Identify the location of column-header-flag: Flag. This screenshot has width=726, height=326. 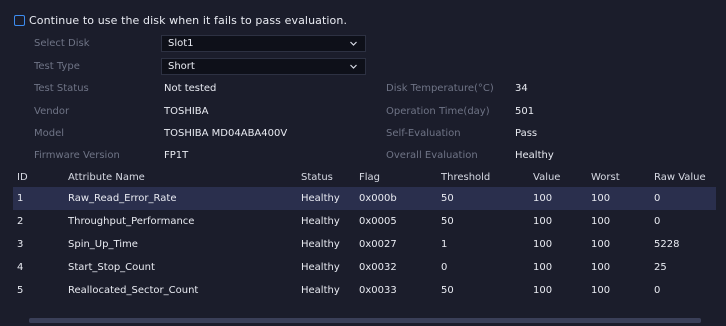
(370, 177).